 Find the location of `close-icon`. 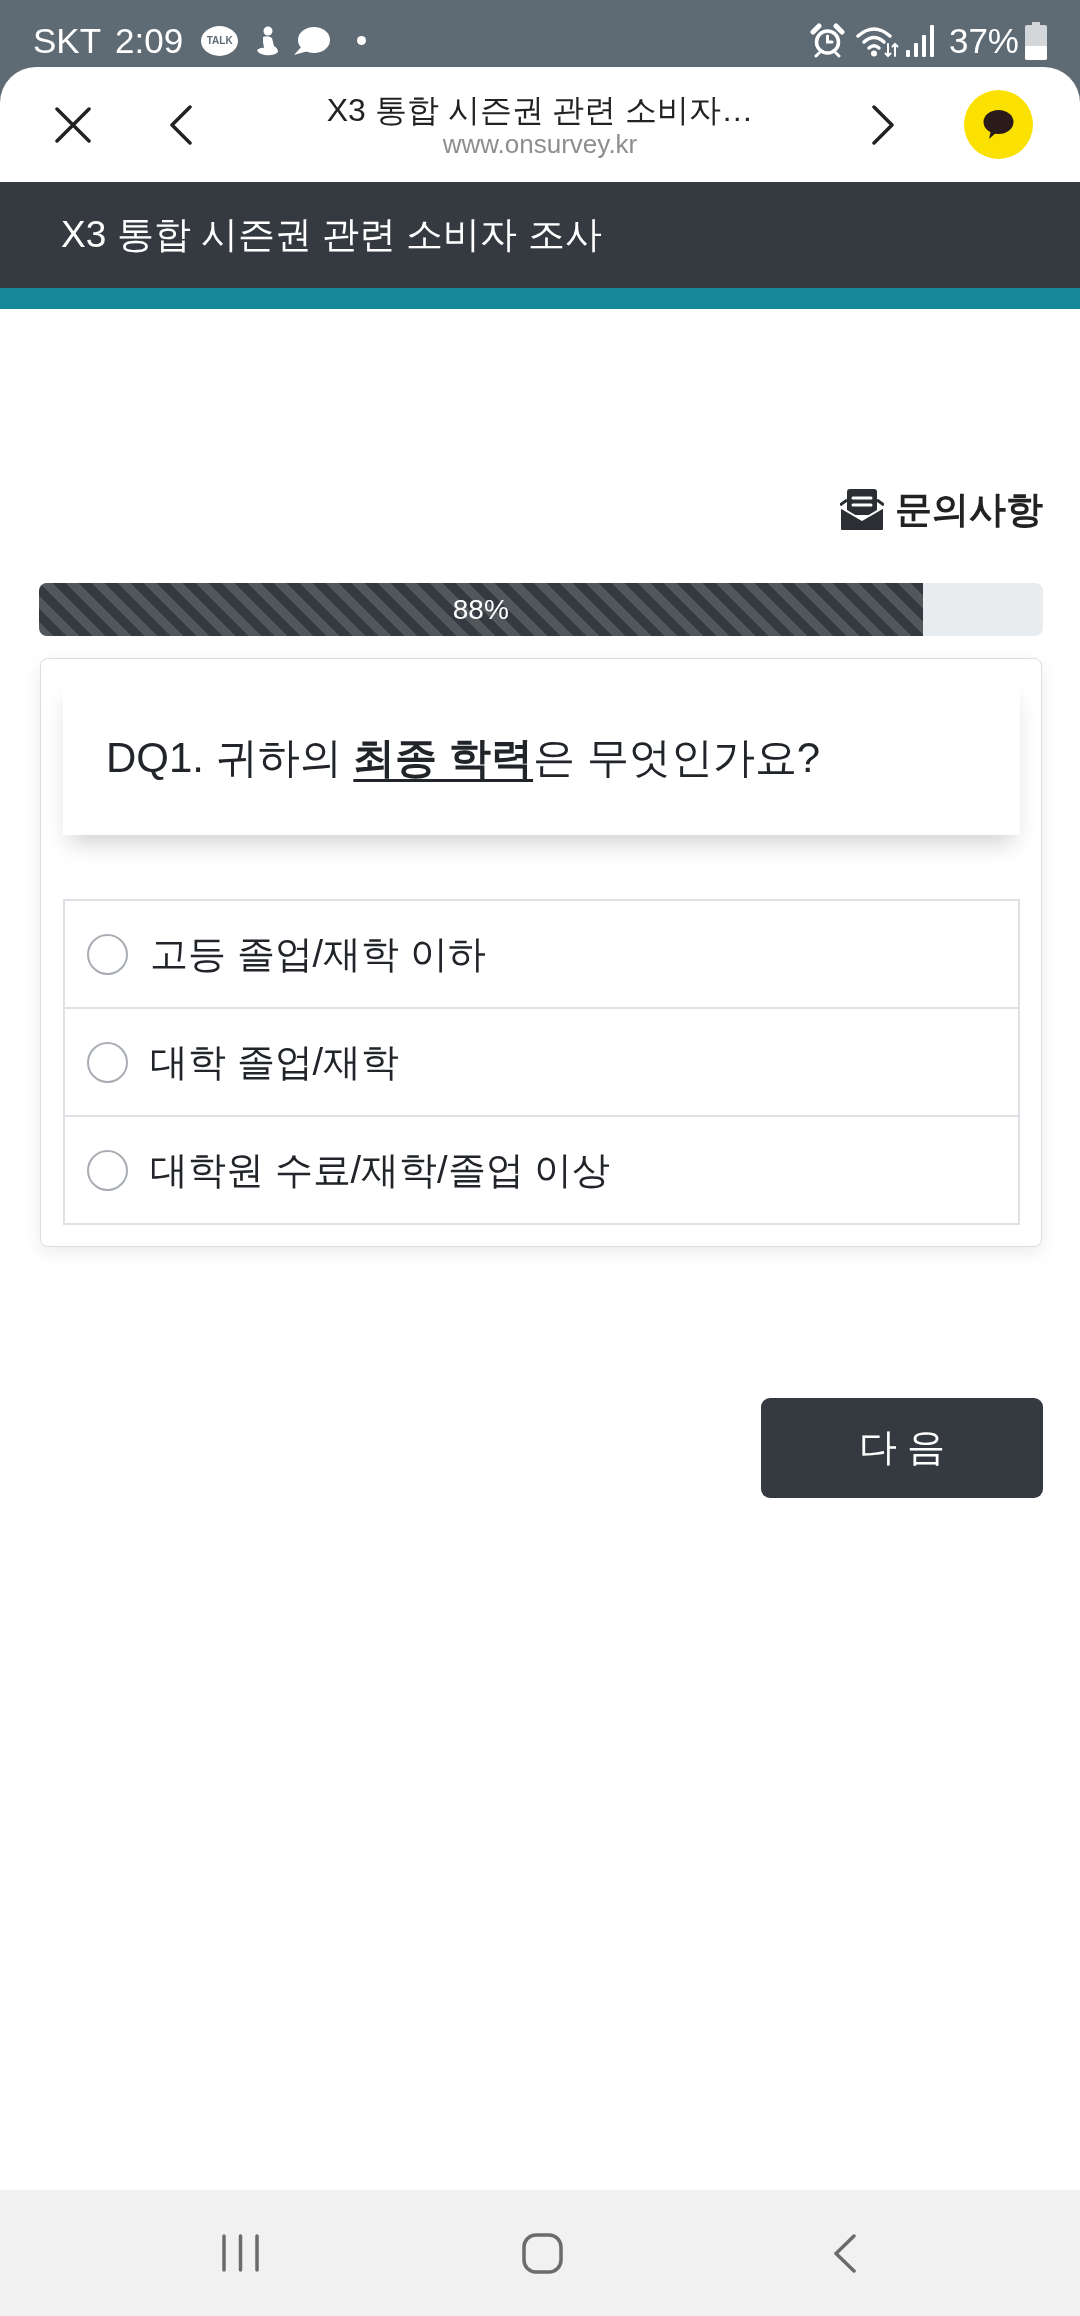

close-icon is located at coordinates (73, 124).